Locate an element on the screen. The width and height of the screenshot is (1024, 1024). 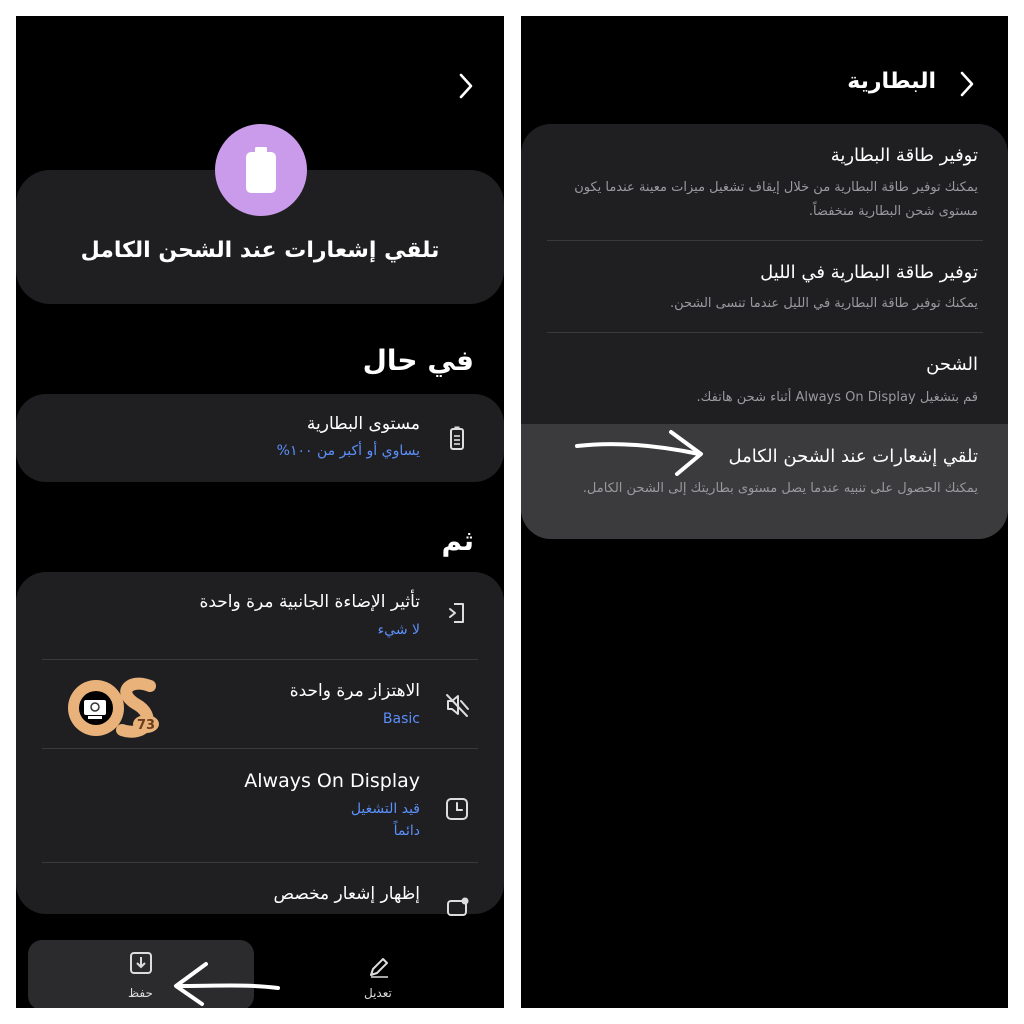
action-title: تأثير الإضاءة الجانبية مرة واحدة is located at coordinates (309, 602).